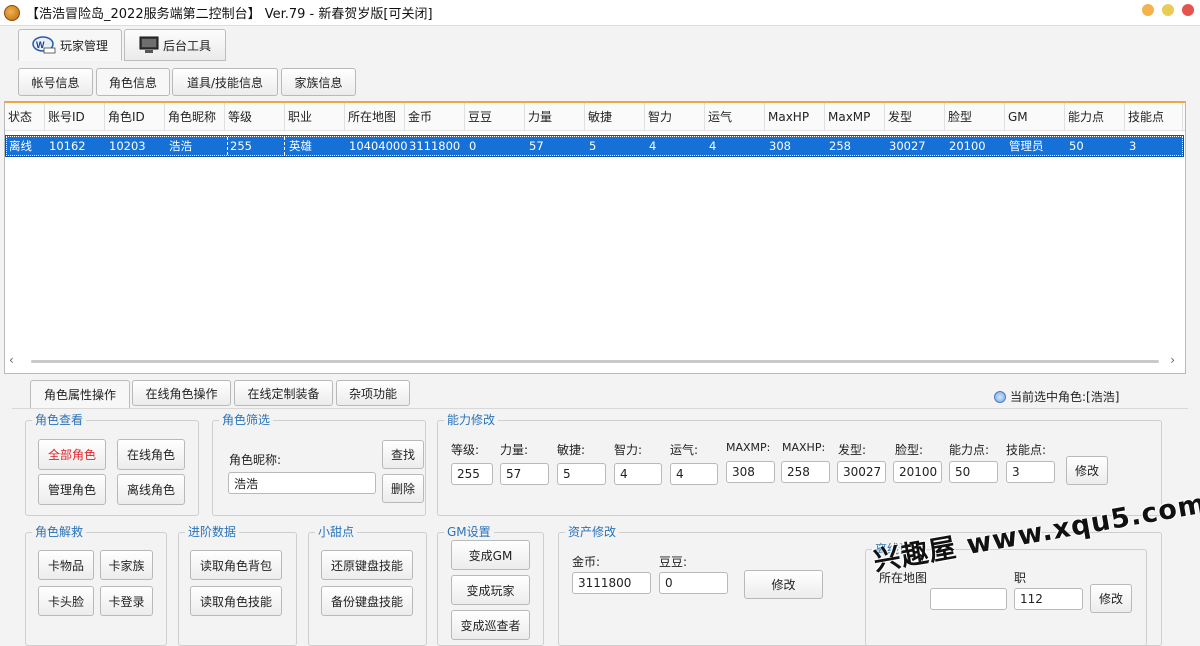  I want to click on become-player-button: 变成玩家, so click(490, 590).